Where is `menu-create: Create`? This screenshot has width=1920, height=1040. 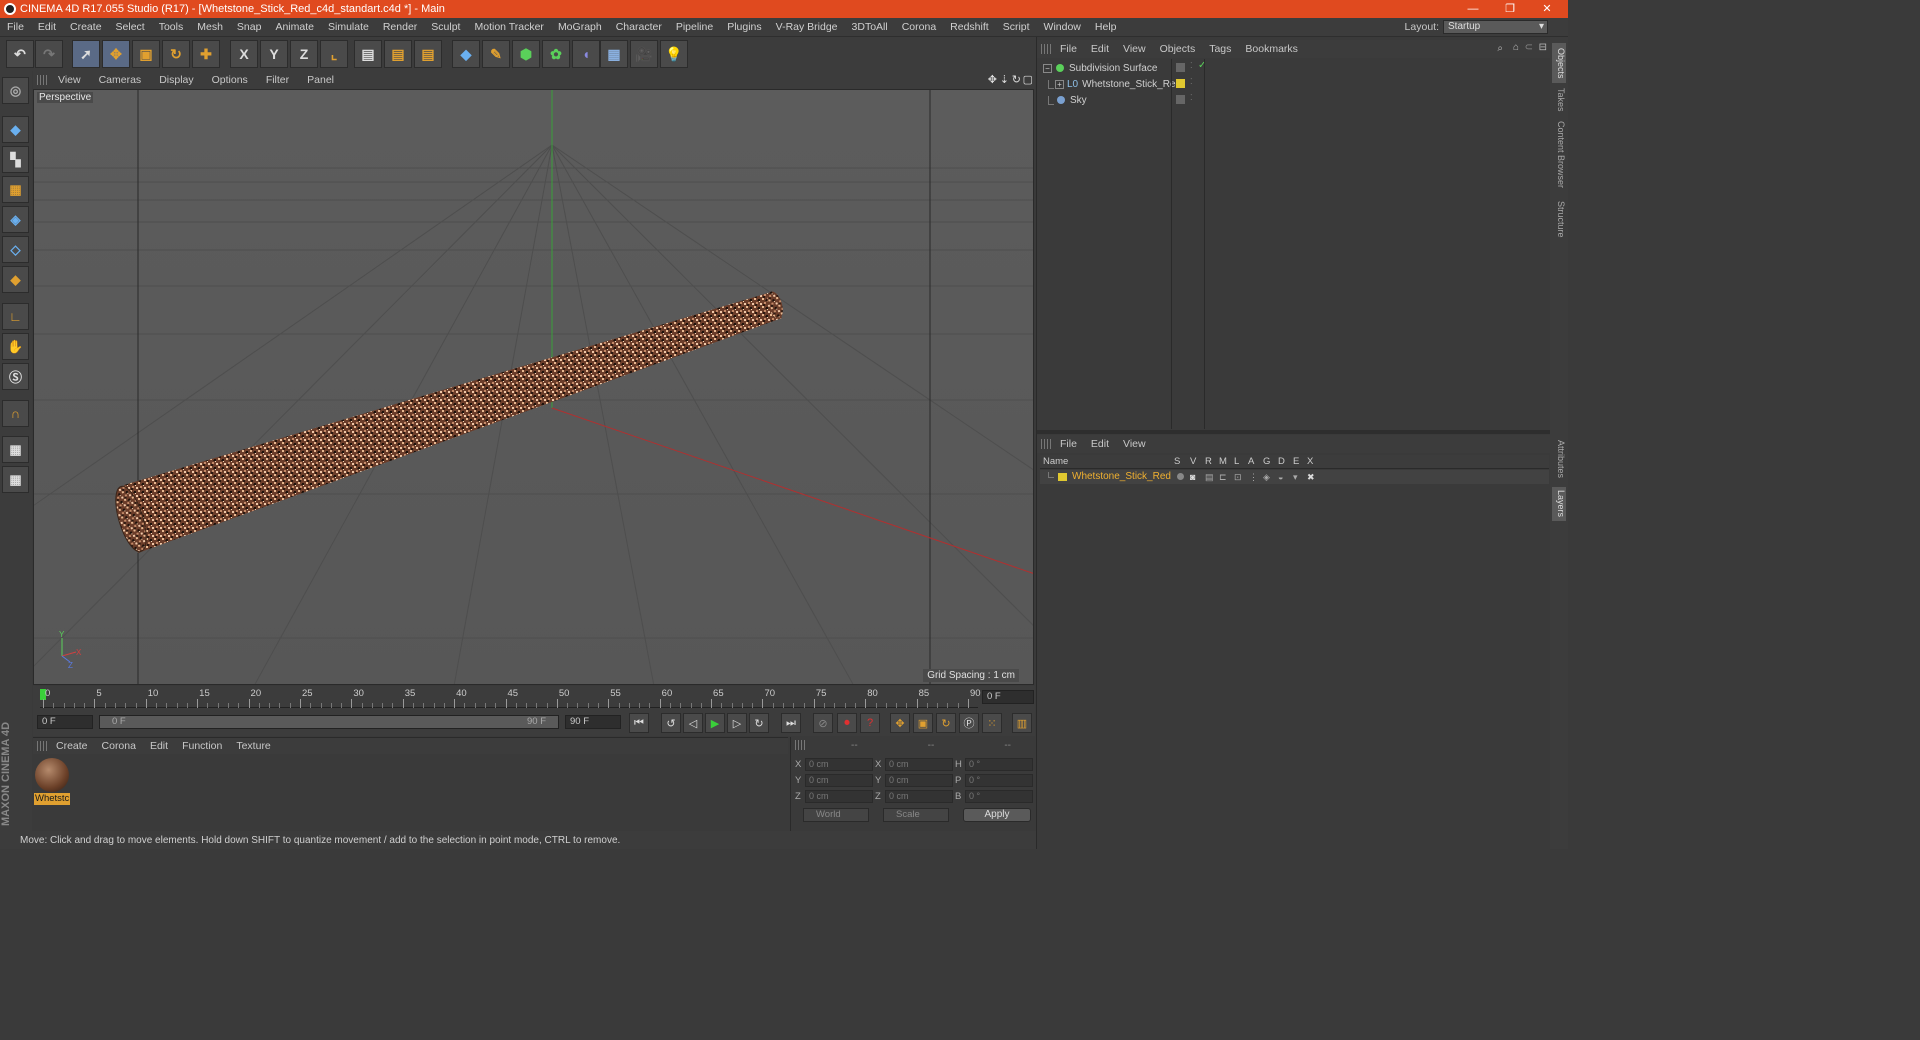
menu-create: Create is located at coordinates (86, 27).